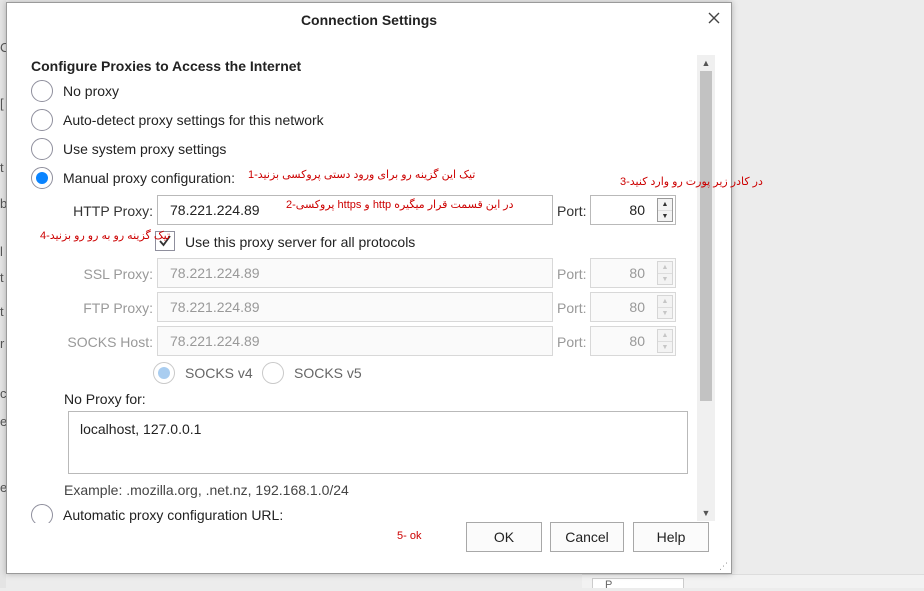  I want to click on radio-label: SOCKS v4, so click(219, 373).